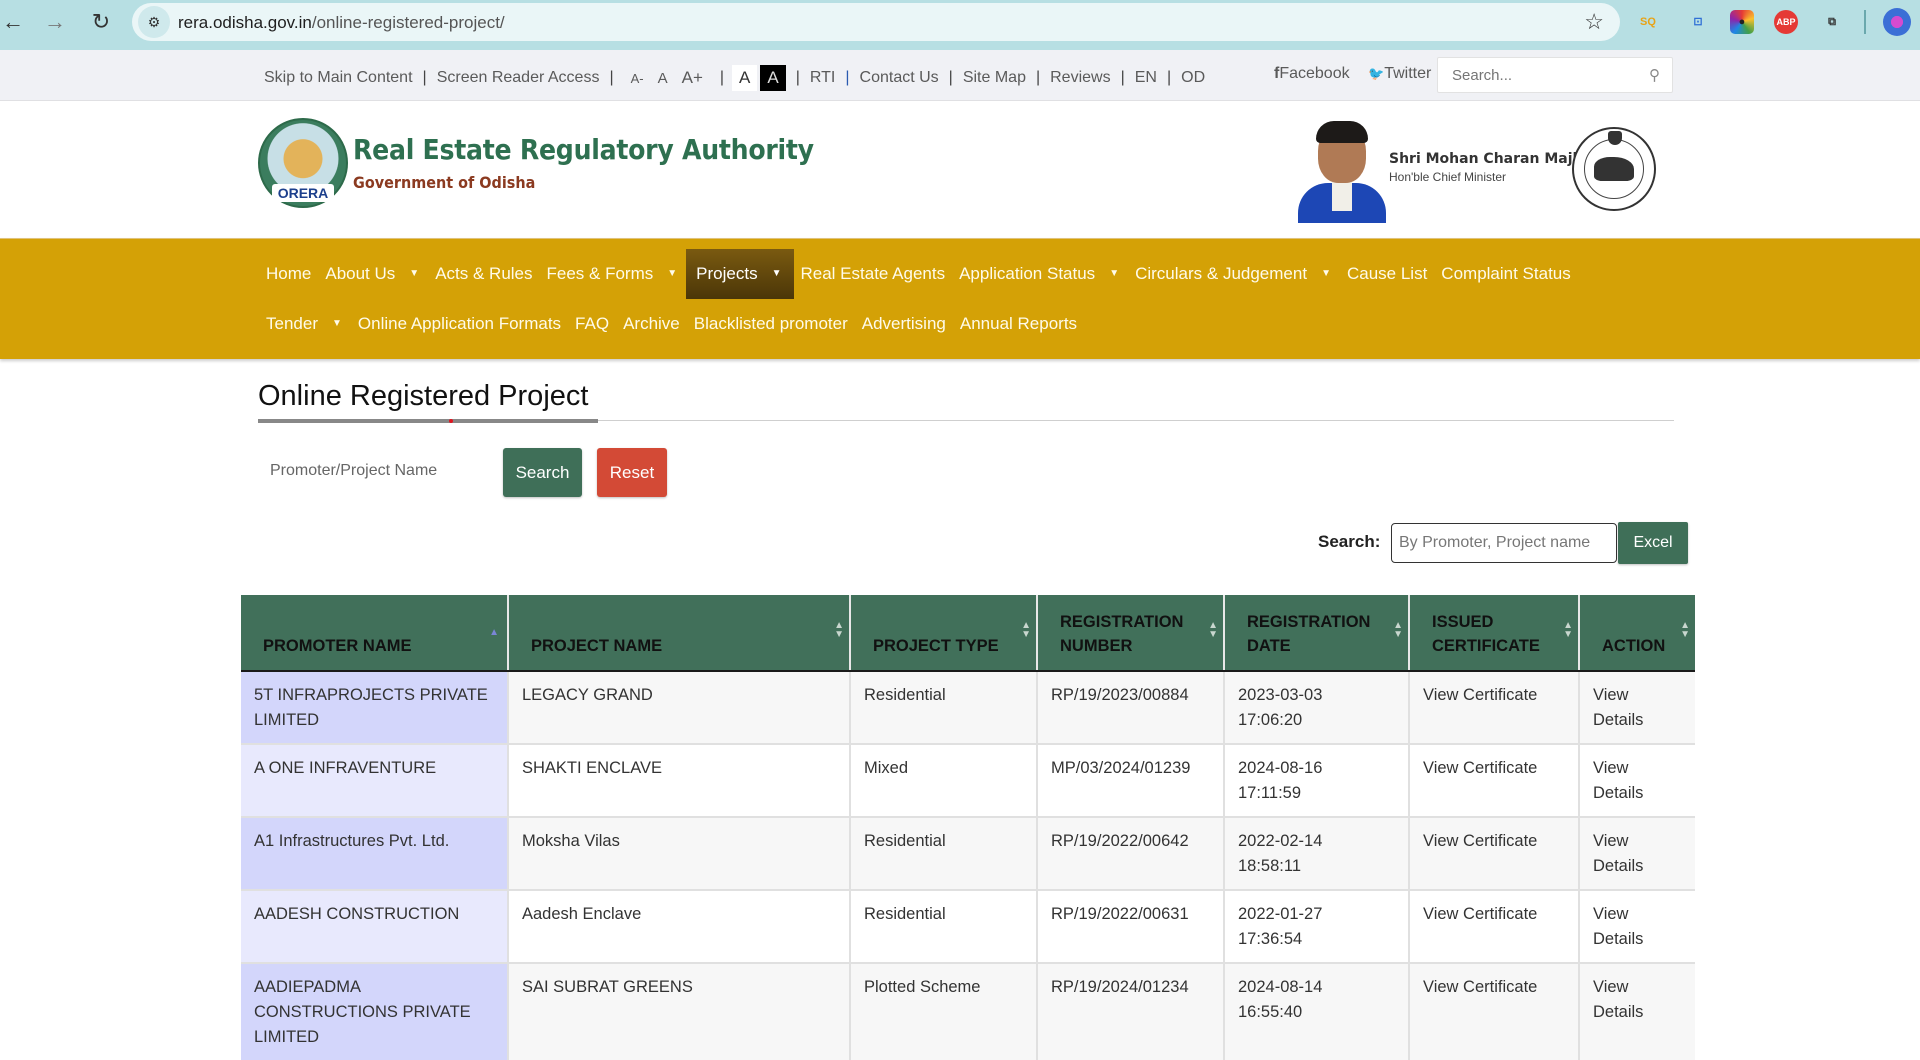 The width and height of the screenshot is (1920, 1060). Describe the element at coordinates (1316, 707) in the screenshot. I see `registration-date-cell: 2023-03-03 17:06:20` at that location.